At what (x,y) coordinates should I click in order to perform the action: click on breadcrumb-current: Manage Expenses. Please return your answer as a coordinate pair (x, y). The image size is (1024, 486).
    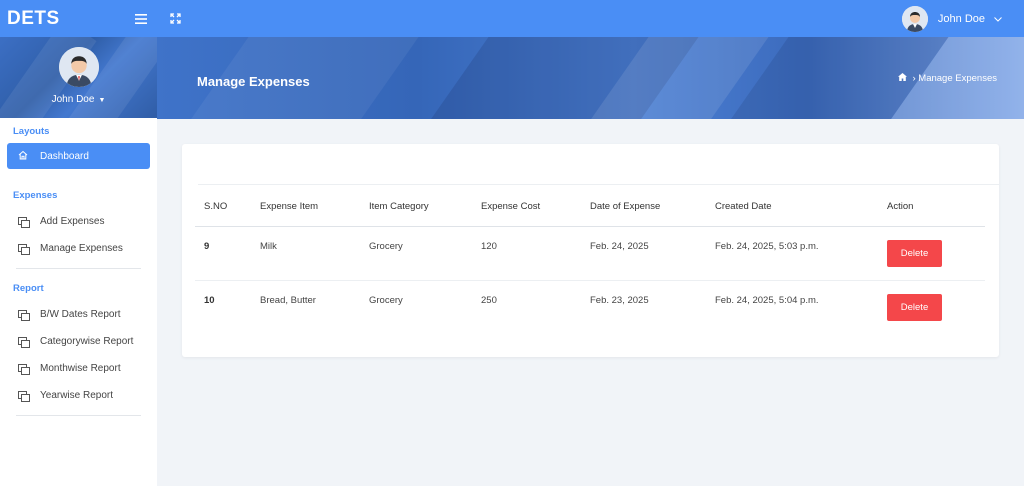
    Looking at the image, I should click on (957, 78).